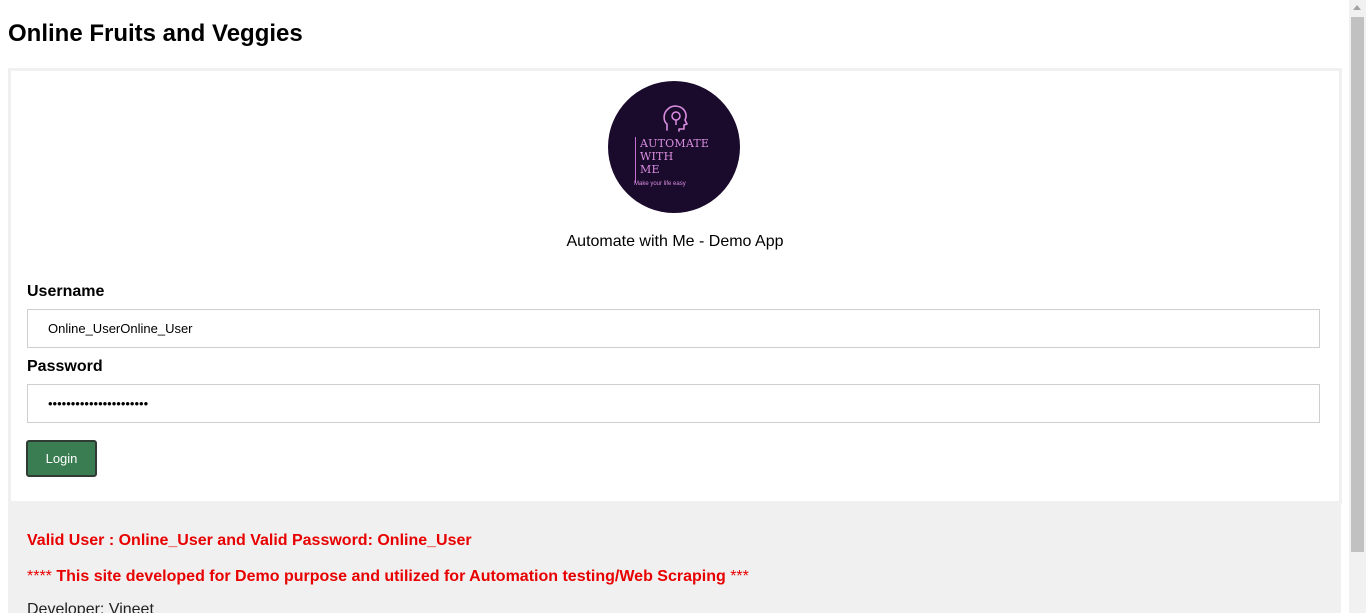 The image size is (1366, 613). I want to click on scrollbar-thumb, so click(1357, 284).